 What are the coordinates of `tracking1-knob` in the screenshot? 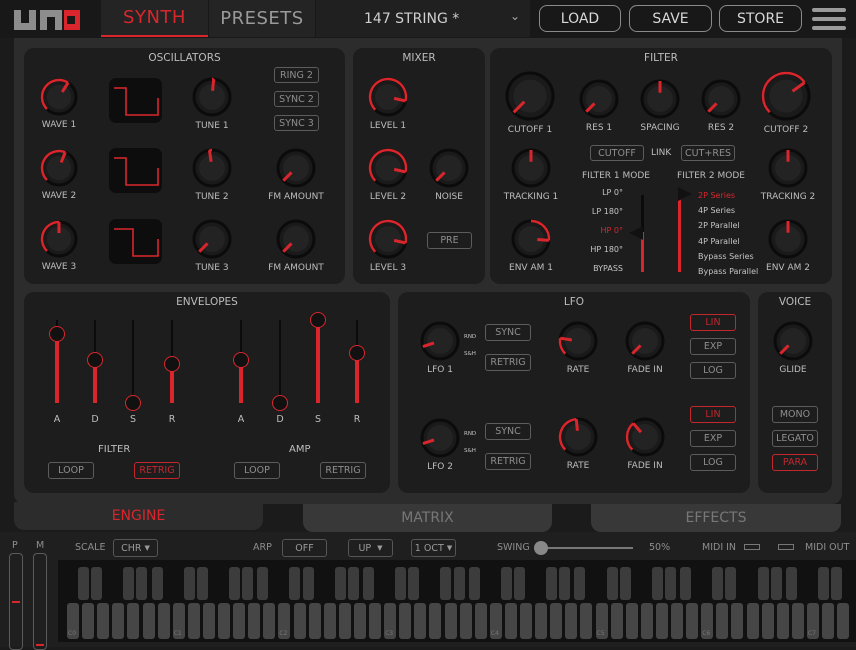 It's located at (531, 170).